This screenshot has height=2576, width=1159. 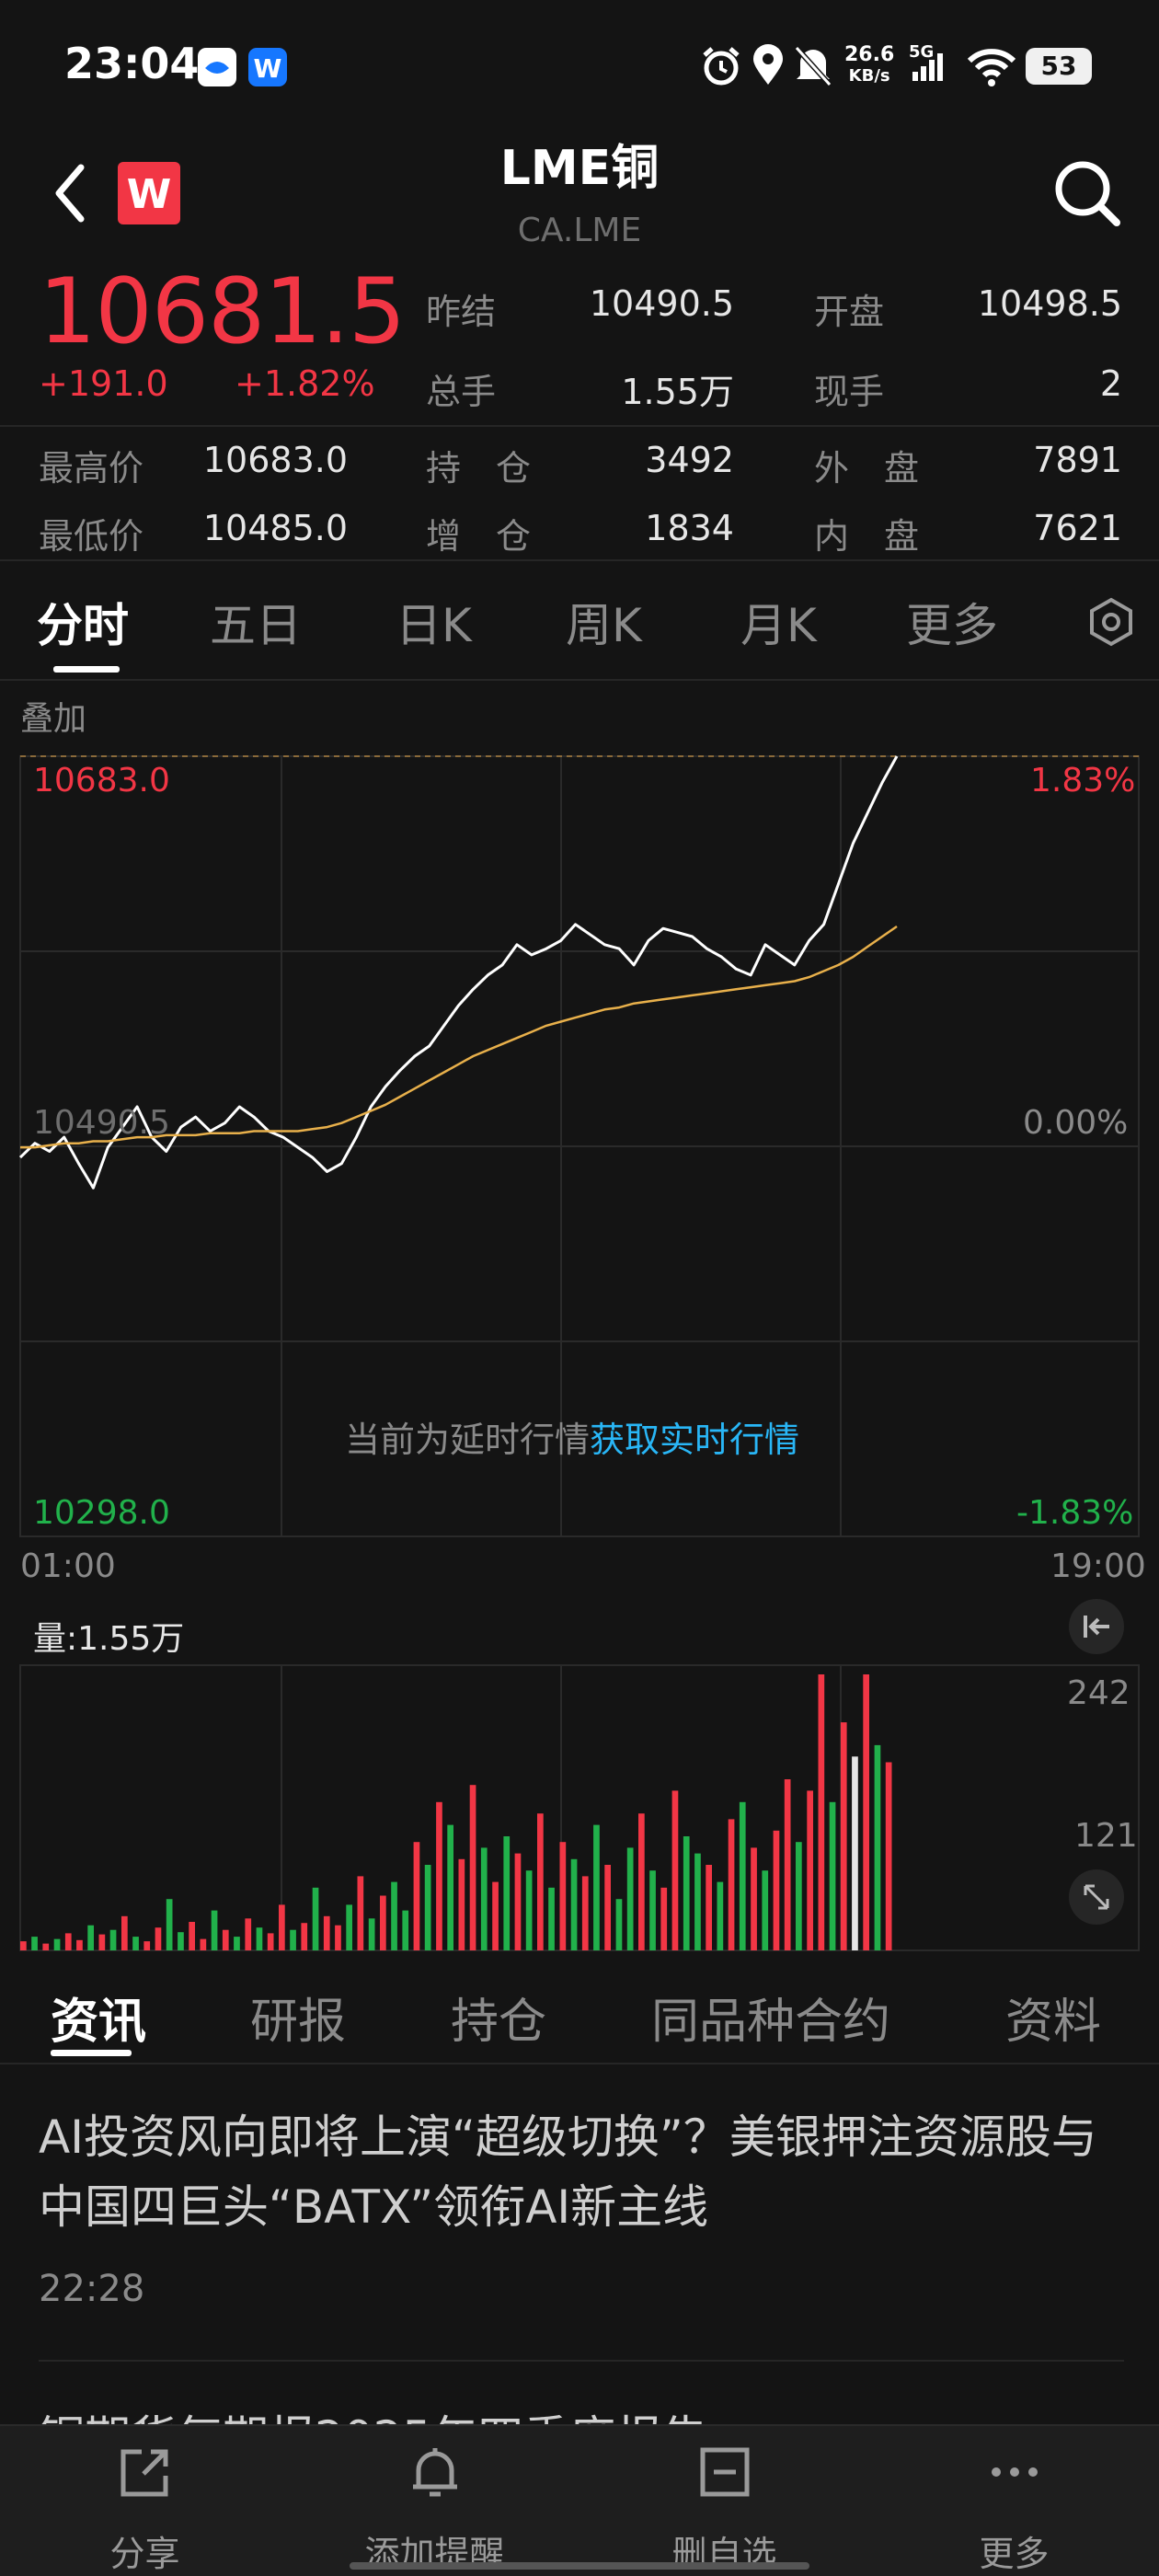 What do you see at coordinates (53, 716) in the screenshot?
I see `overlay-button: 叠加` at bounding box center [53, 716].